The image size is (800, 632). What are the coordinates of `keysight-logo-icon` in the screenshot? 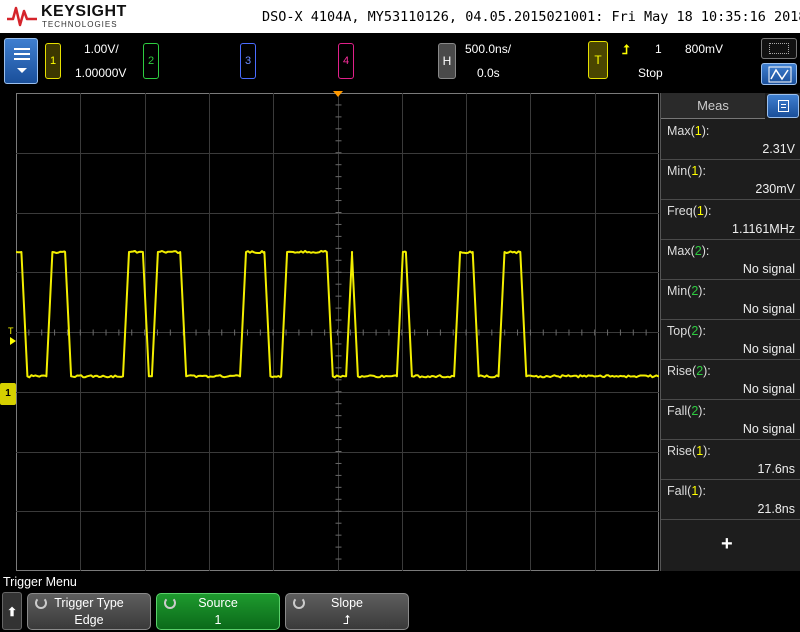 It's located at (22, 16).